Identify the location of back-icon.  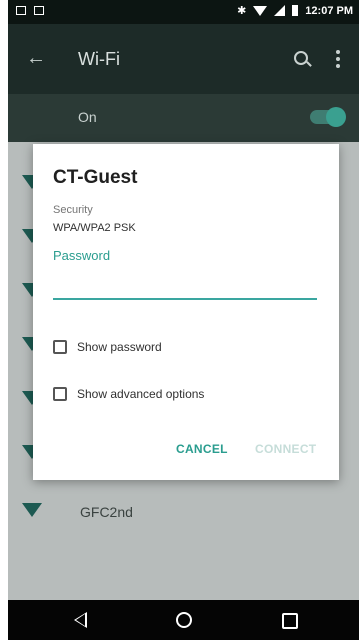
(80, 620).